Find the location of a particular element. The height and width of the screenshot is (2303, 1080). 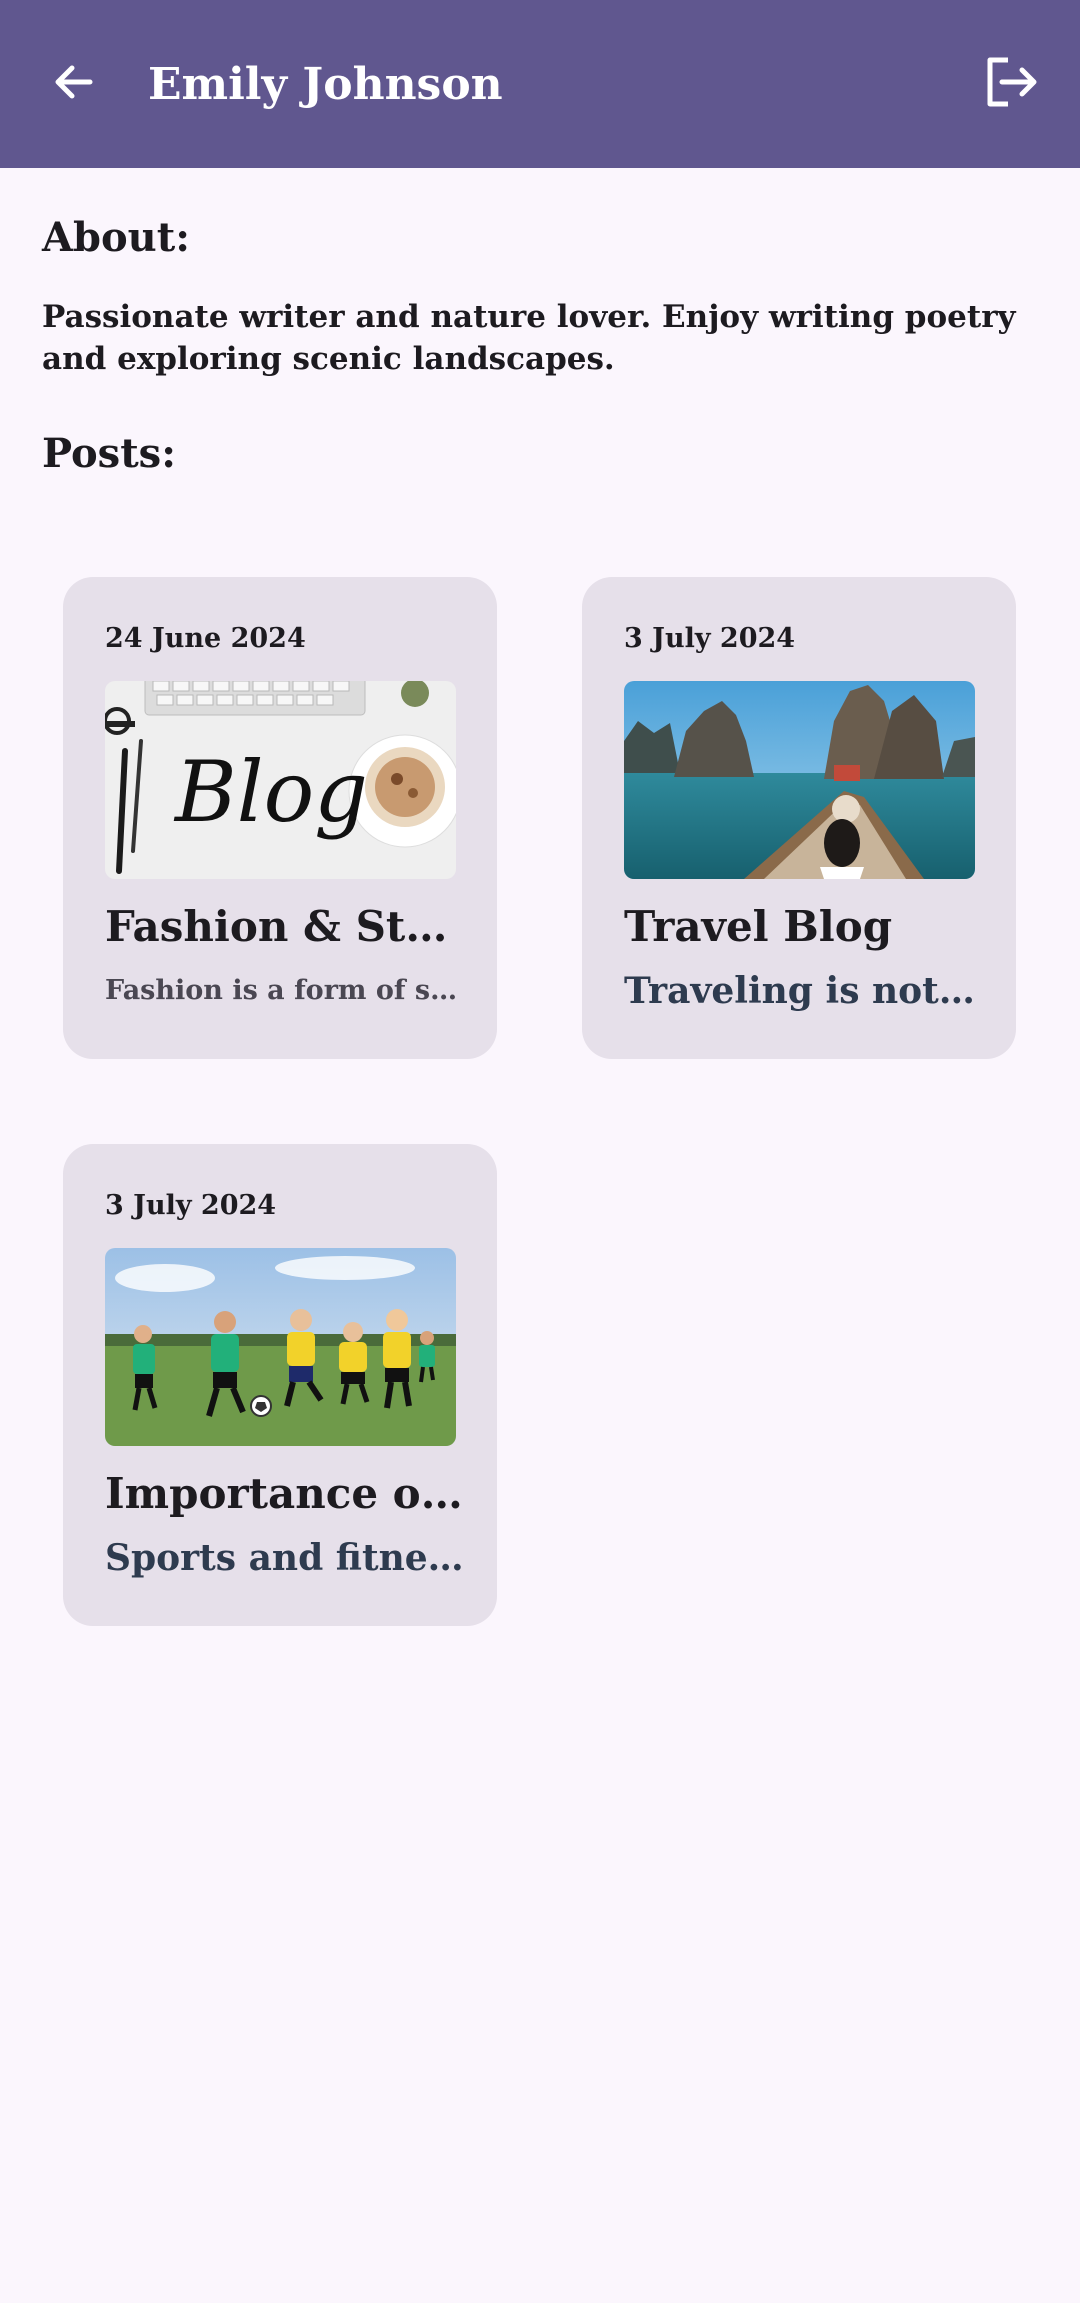

kids-soccer-image is located at coordinates (280, 1347).